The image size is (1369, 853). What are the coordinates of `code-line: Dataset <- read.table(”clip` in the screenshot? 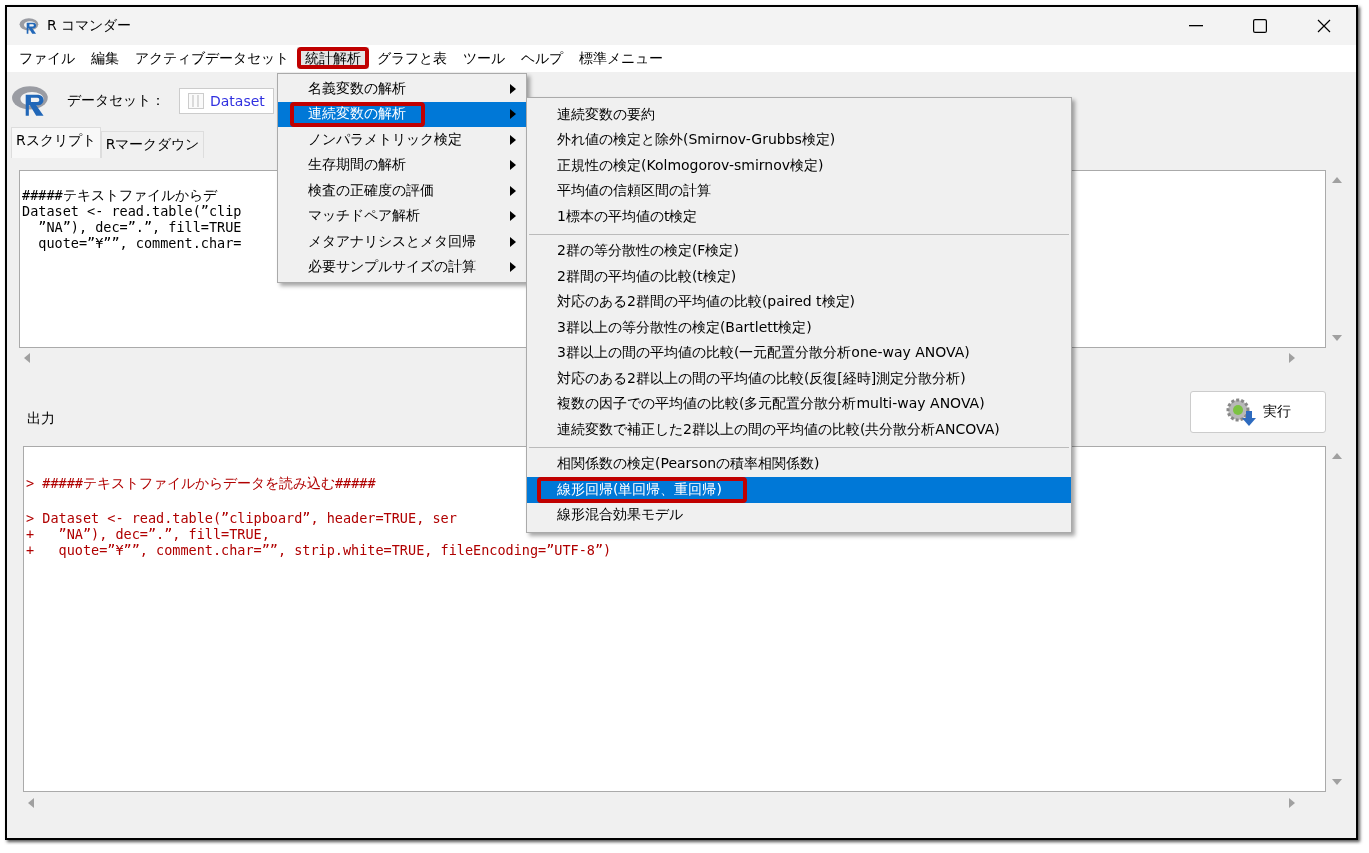 It's located at (132, 211).